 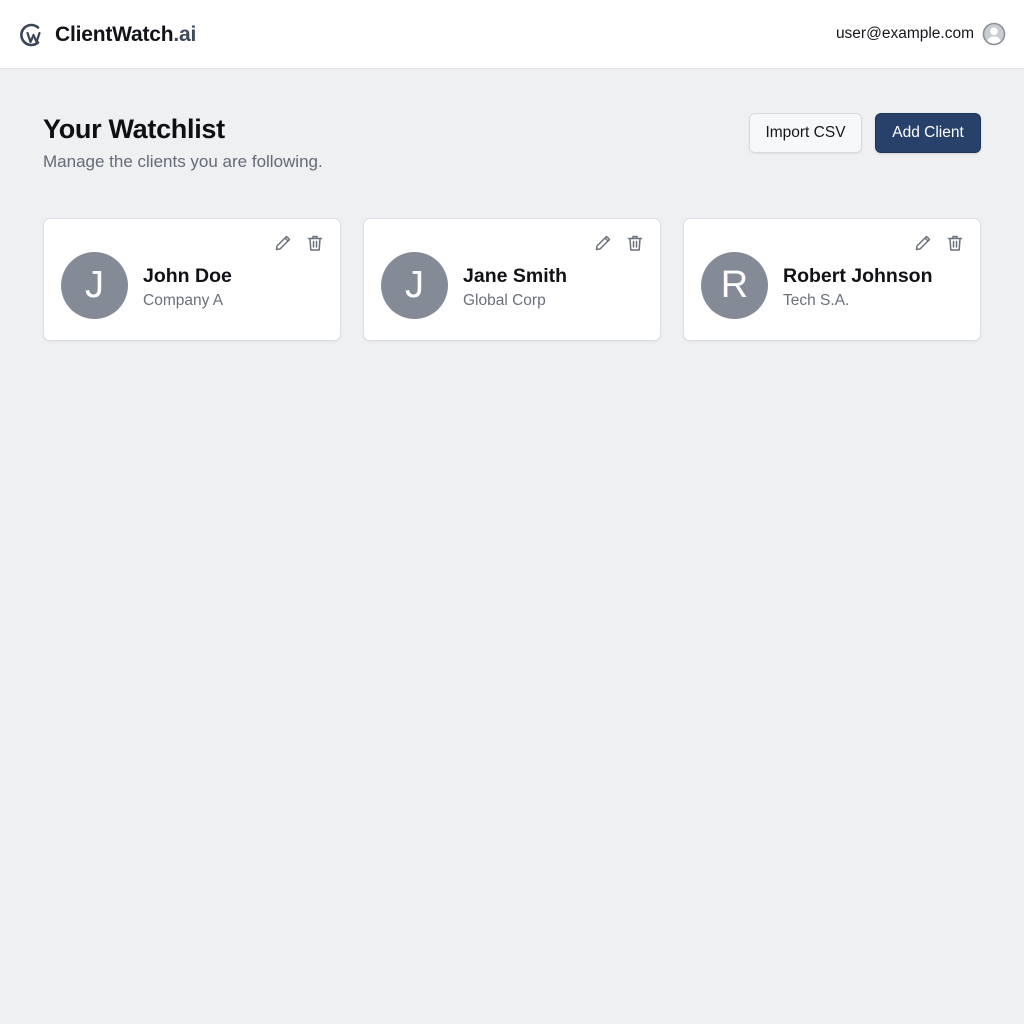 I want to click on client-avatar: R, so click(x=734, y=285).